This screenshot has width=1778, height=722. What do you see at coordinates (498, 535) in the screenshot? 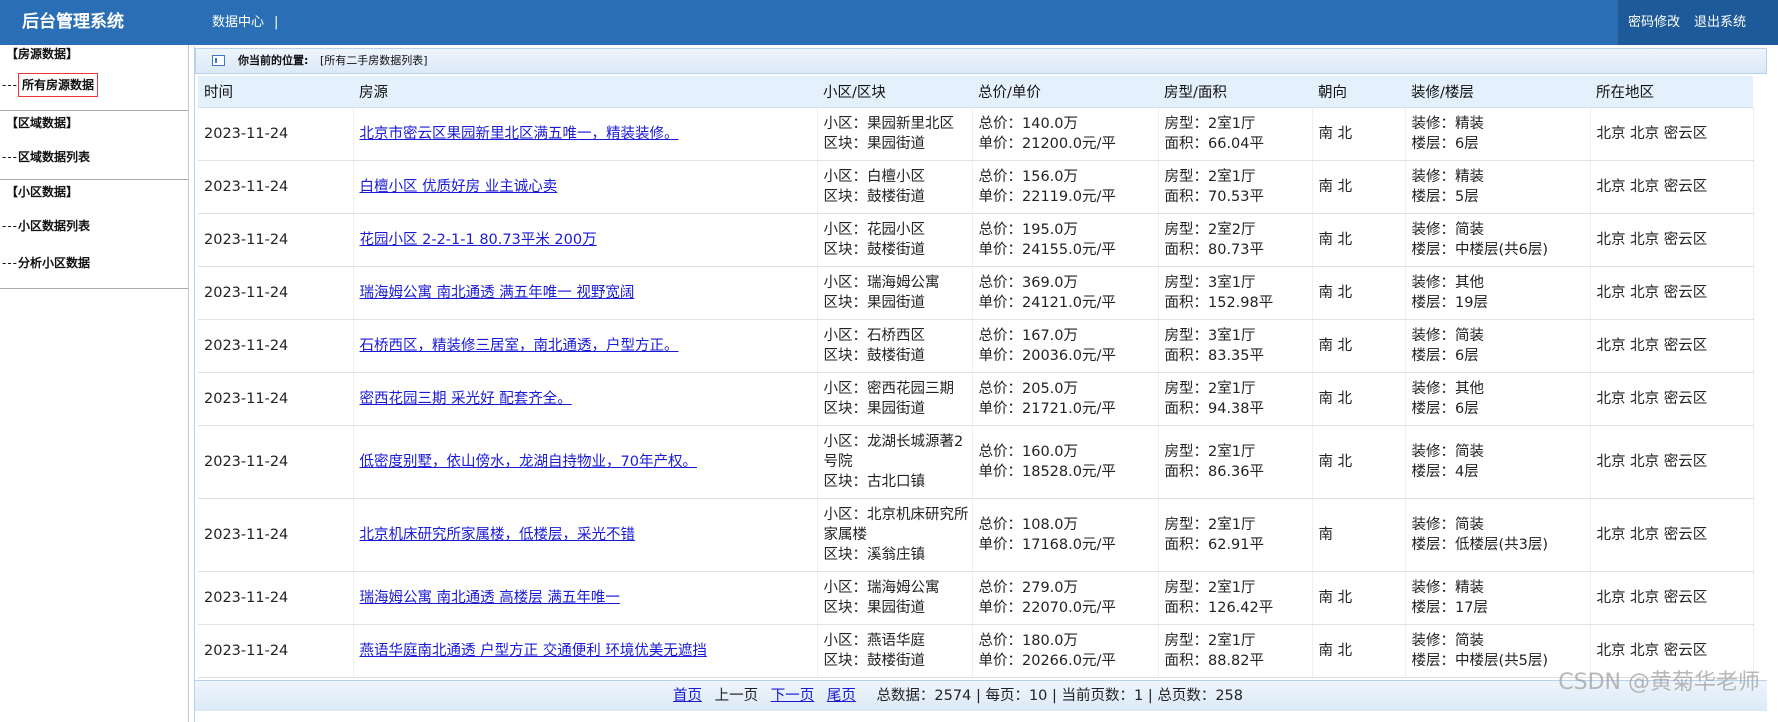
I see `listing-title-link: 北京机床研究所家属楼，低楼层，采光不错` at bounding box center [498, 535].